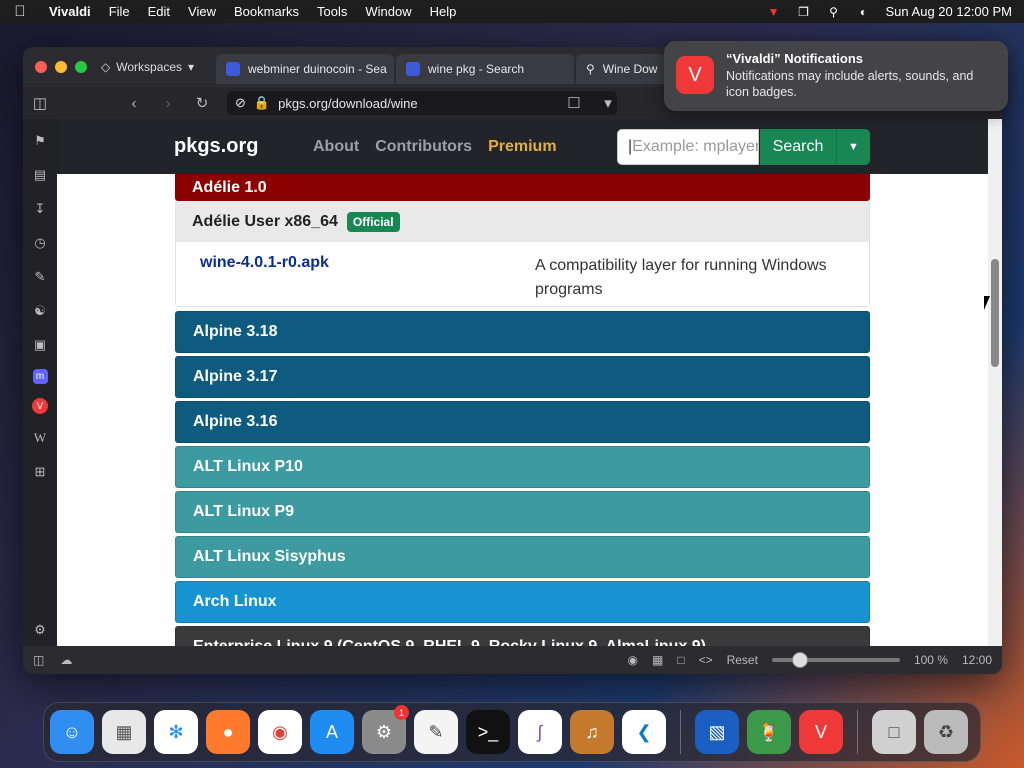  Describe the element at coordinates (40, 311) in the screenshot. I see `translate-icon: ☯` at that location.